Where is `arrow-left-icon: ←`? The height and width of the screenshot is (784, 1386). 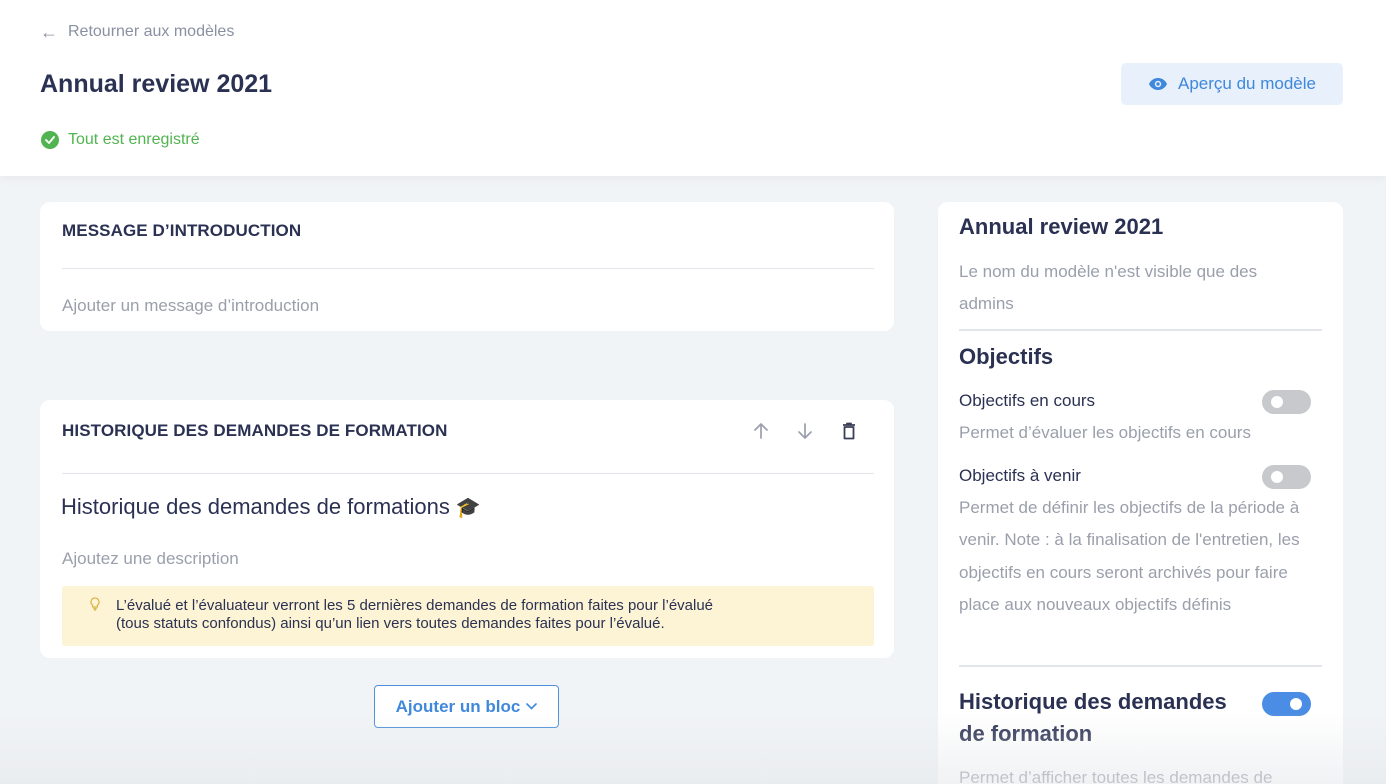 arrow-left-icon: ← is located at coordinates (49, 32).